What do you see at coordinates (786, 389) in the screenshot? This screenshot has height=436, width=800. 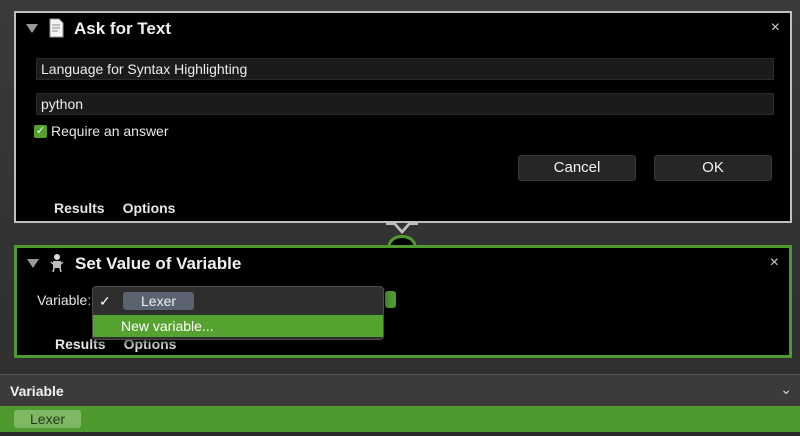 I see `chevron-down-icon: ⌄` at bounding box center [786, 389].